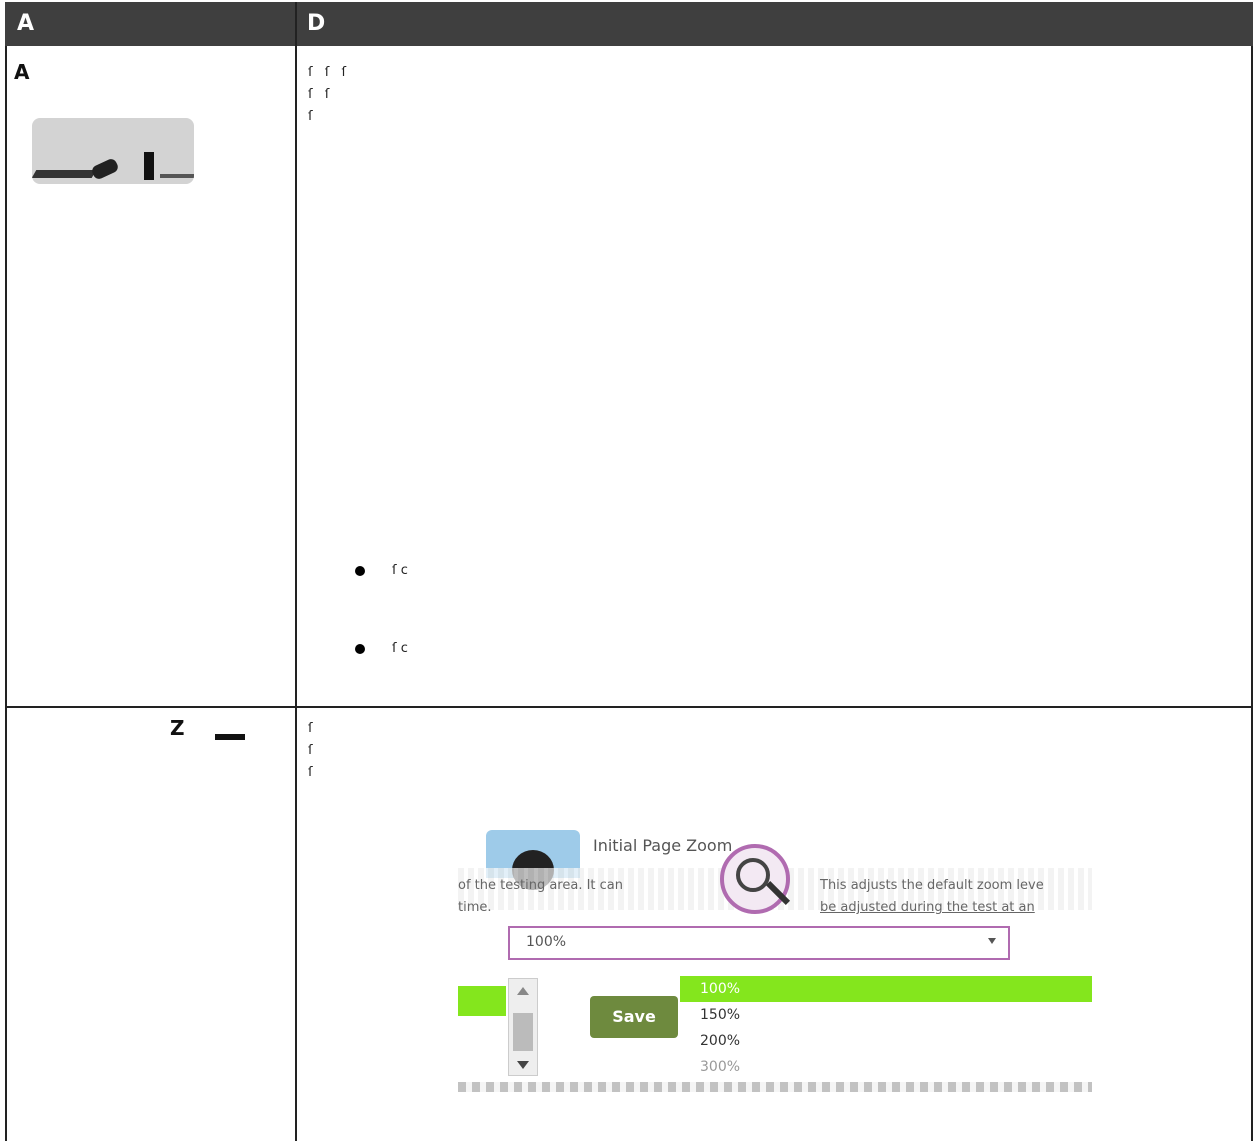  I want to click on zoom-options-list: 100% 150% 200% 300%, so click(886, 1035).